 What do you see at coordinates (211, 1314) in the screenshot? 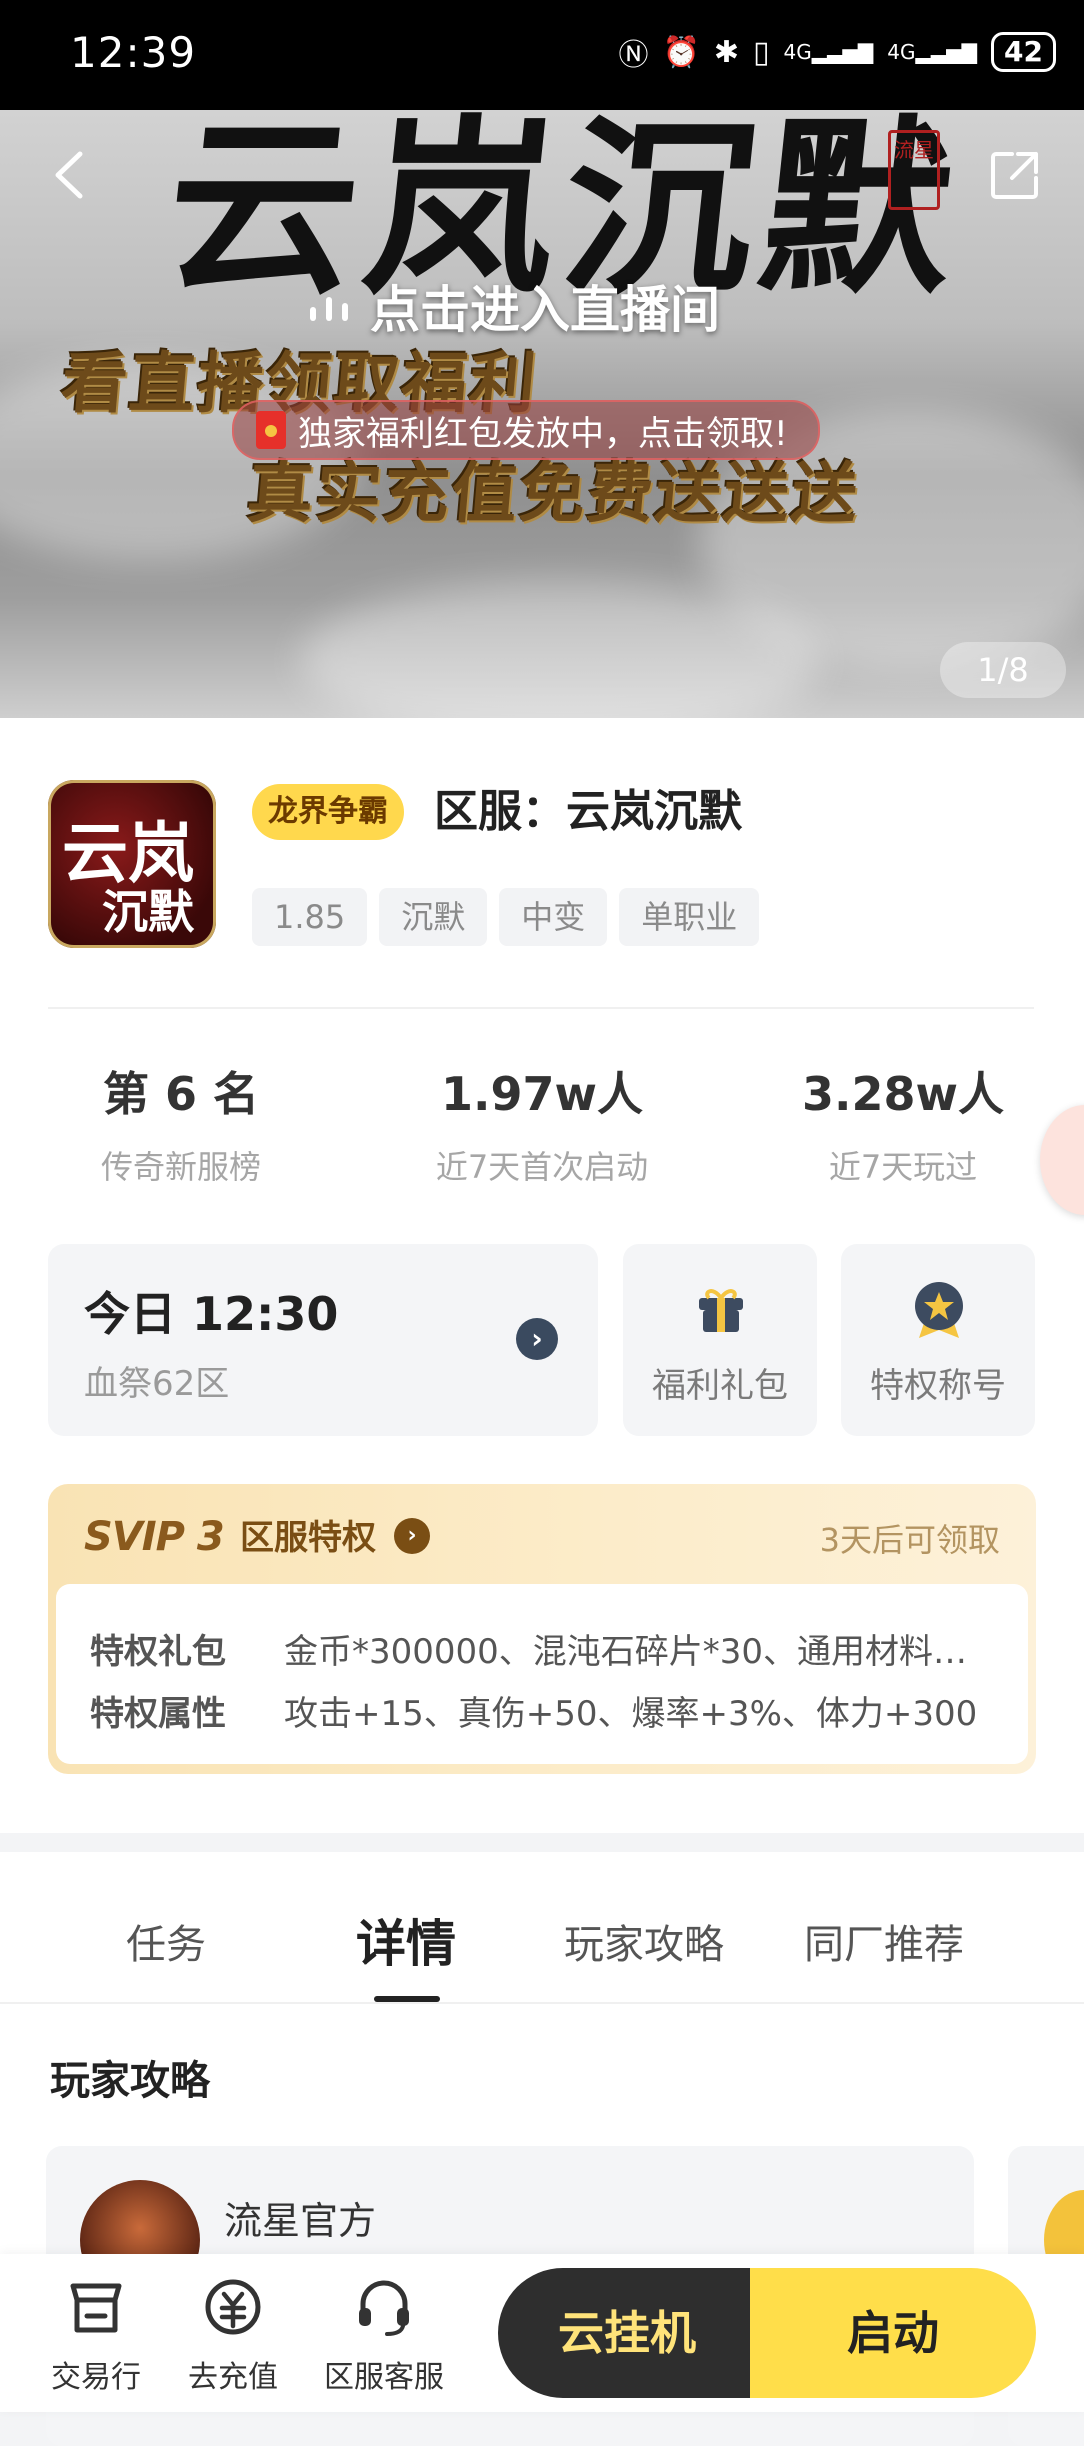
I see `server-open-time: 今日 12:30` at bounding box center [211, 1314].